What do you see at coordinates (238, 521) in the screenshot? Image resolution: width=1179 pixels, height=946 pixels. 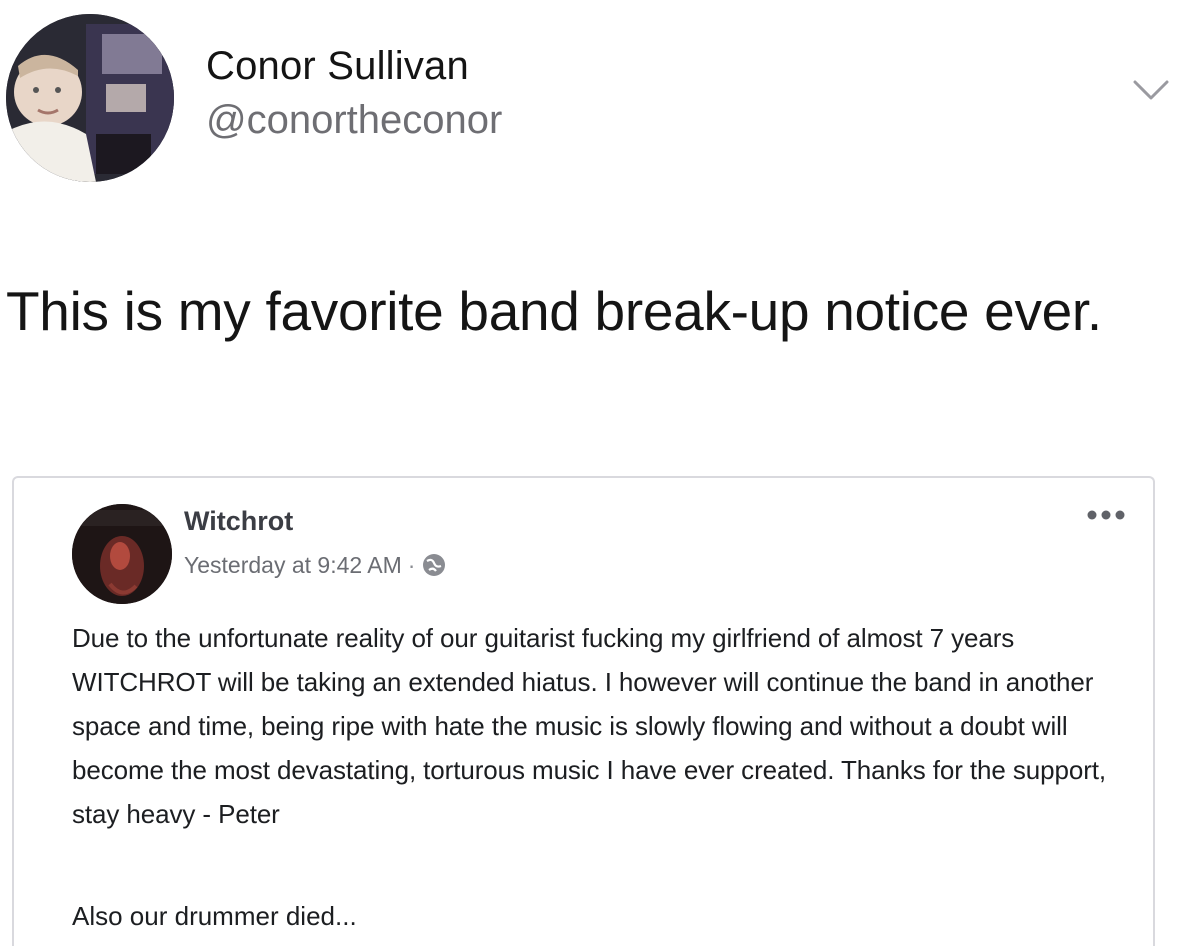 I see `page-name: Witchrot` at bounding box center [238, 521].